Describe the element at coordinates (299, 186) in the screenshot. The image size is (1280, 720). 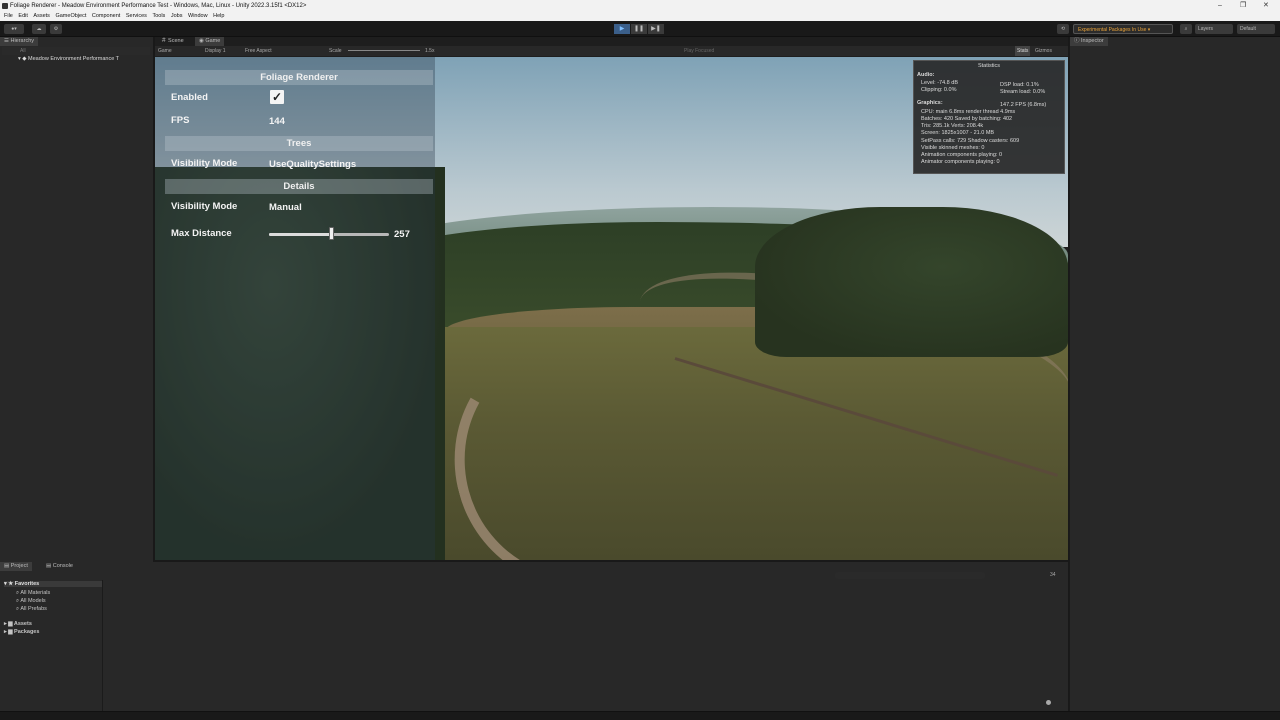
I see `details-header: Details` at that location.